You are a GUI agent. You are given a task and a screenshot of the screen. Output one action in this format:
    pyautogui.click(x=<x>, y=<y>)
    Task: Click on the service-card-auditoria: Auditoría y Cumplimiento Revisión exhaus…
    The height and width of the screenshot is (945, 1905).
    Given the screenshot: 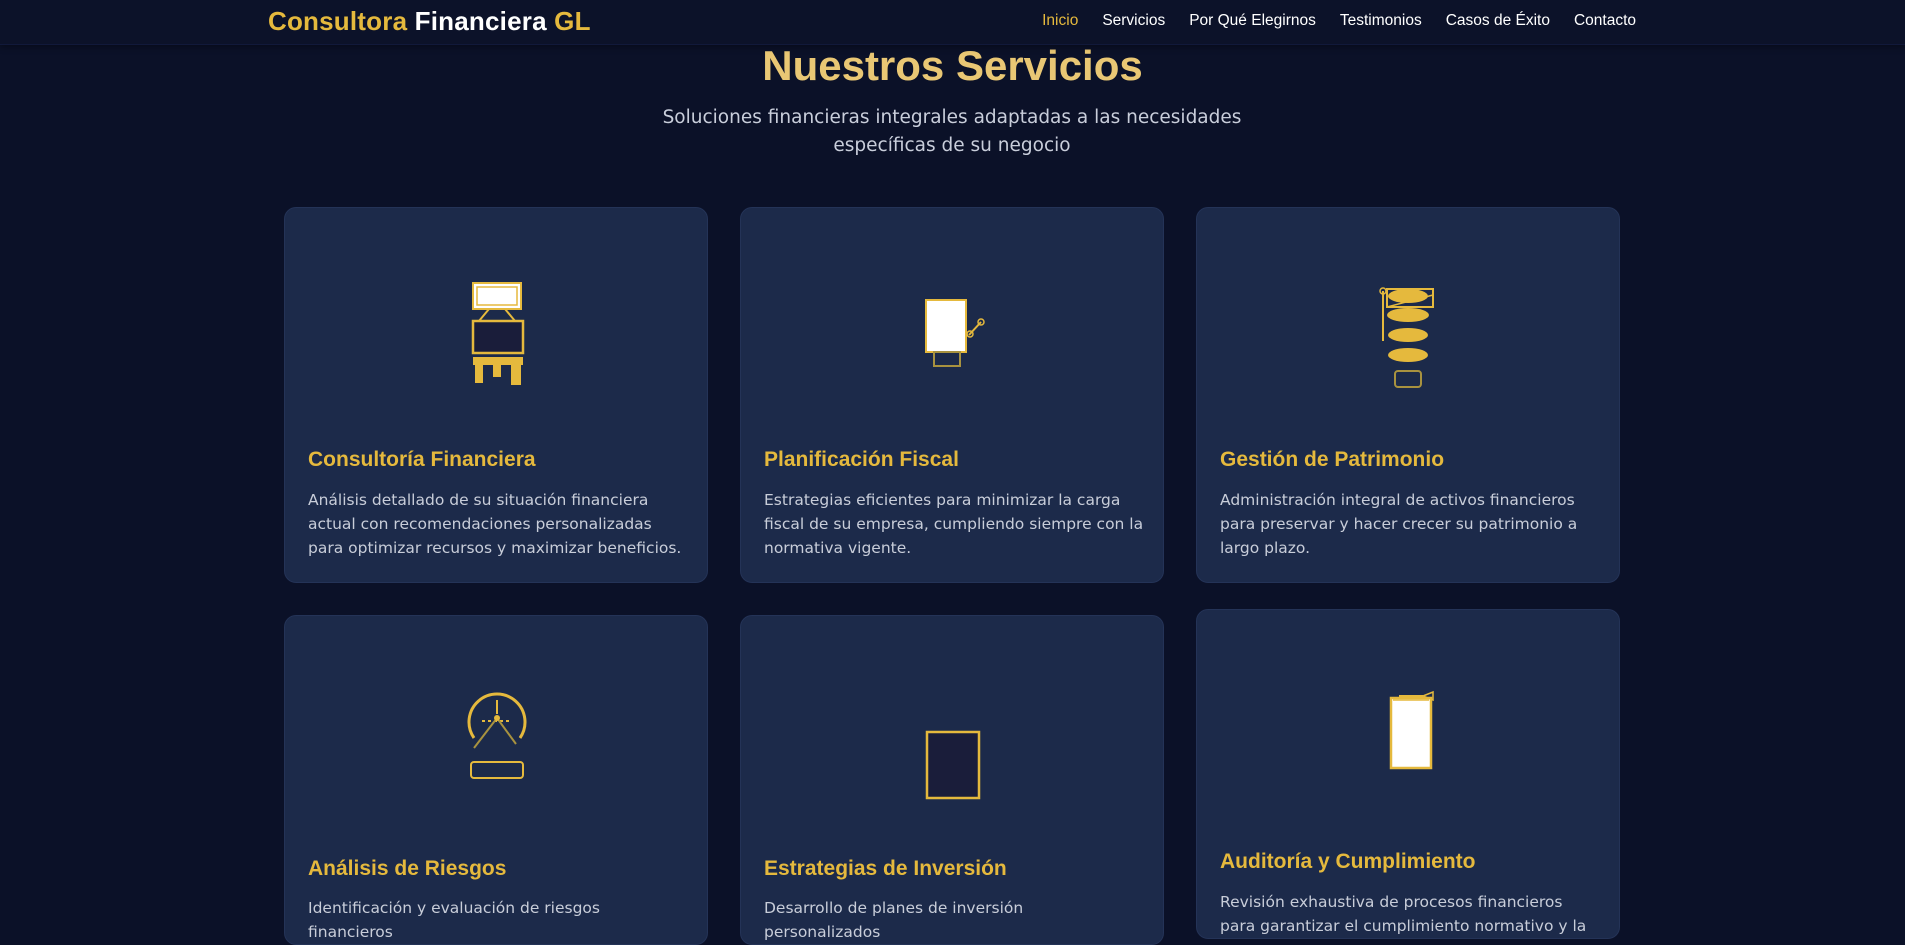 What is the action you would take?
    pyautogui.click(x=1408, y=774)
    